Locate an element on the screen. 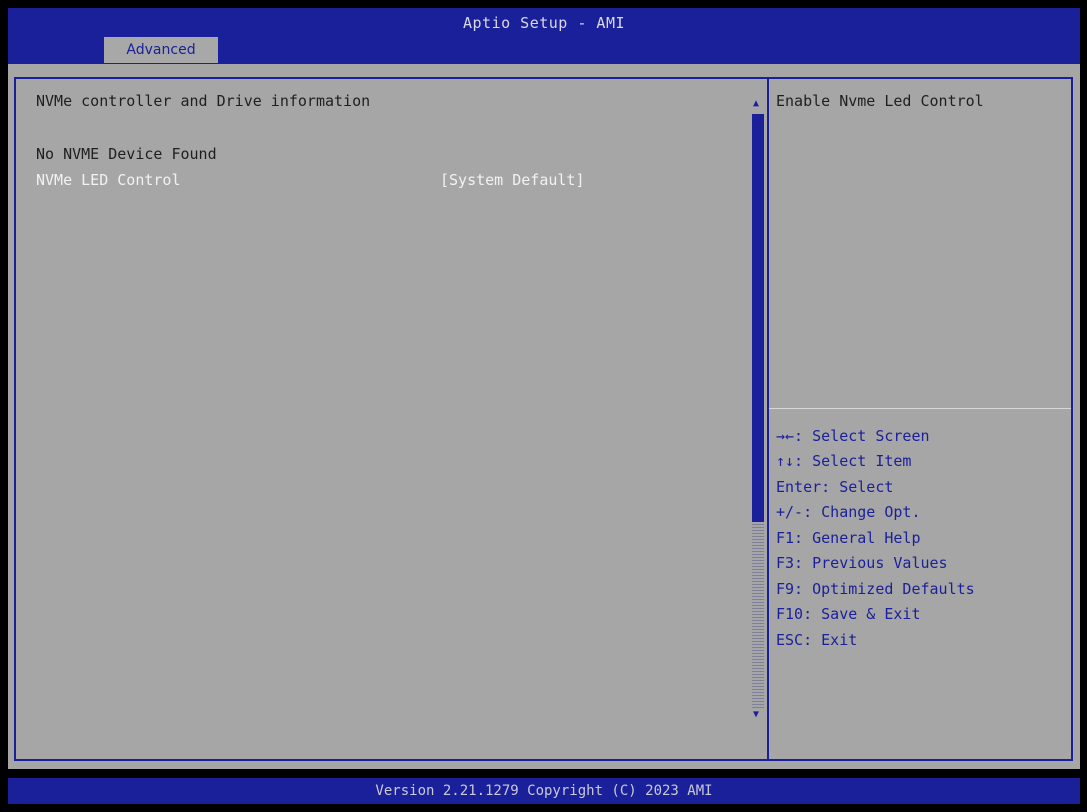  help-key-exit: ESC: Exit is located at coordinates (817, 640).